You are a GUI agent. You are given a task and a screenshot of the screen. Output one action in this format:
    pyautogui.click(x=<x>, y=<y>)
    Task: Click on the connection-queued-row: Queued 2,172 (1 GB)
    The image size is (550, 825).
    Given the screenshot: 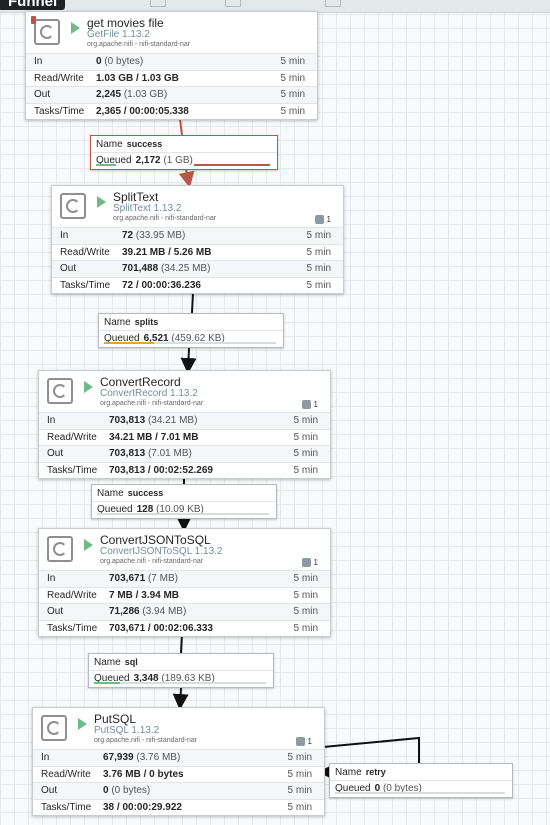 What is the action you would take?
    pyautogui.click(x=184, y=160)
    